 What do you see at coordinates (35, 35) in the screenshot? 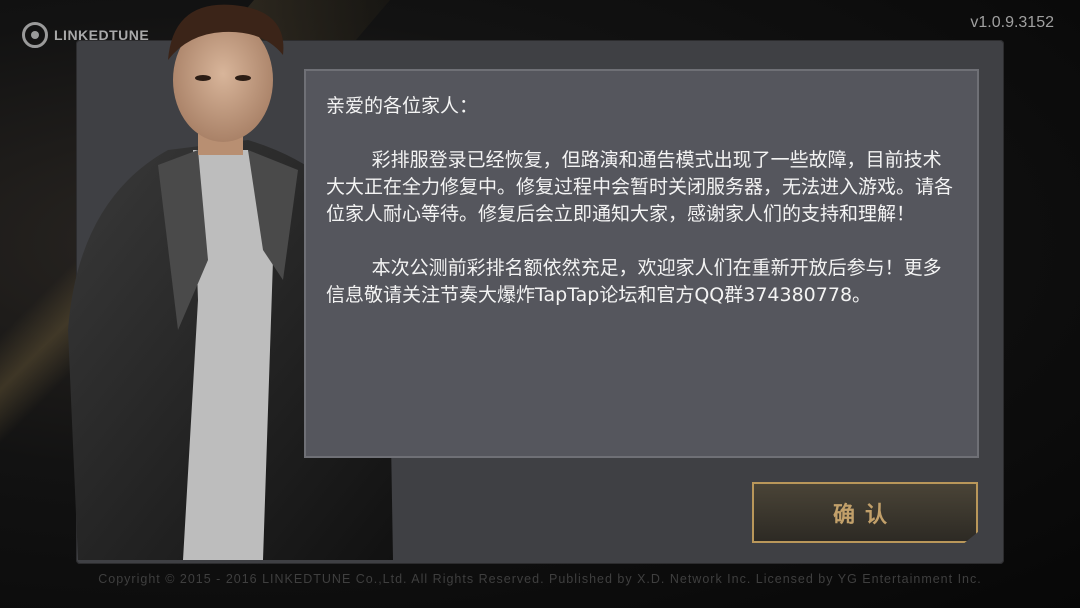
I see `logo-icon` at bounding box center [35, 35].